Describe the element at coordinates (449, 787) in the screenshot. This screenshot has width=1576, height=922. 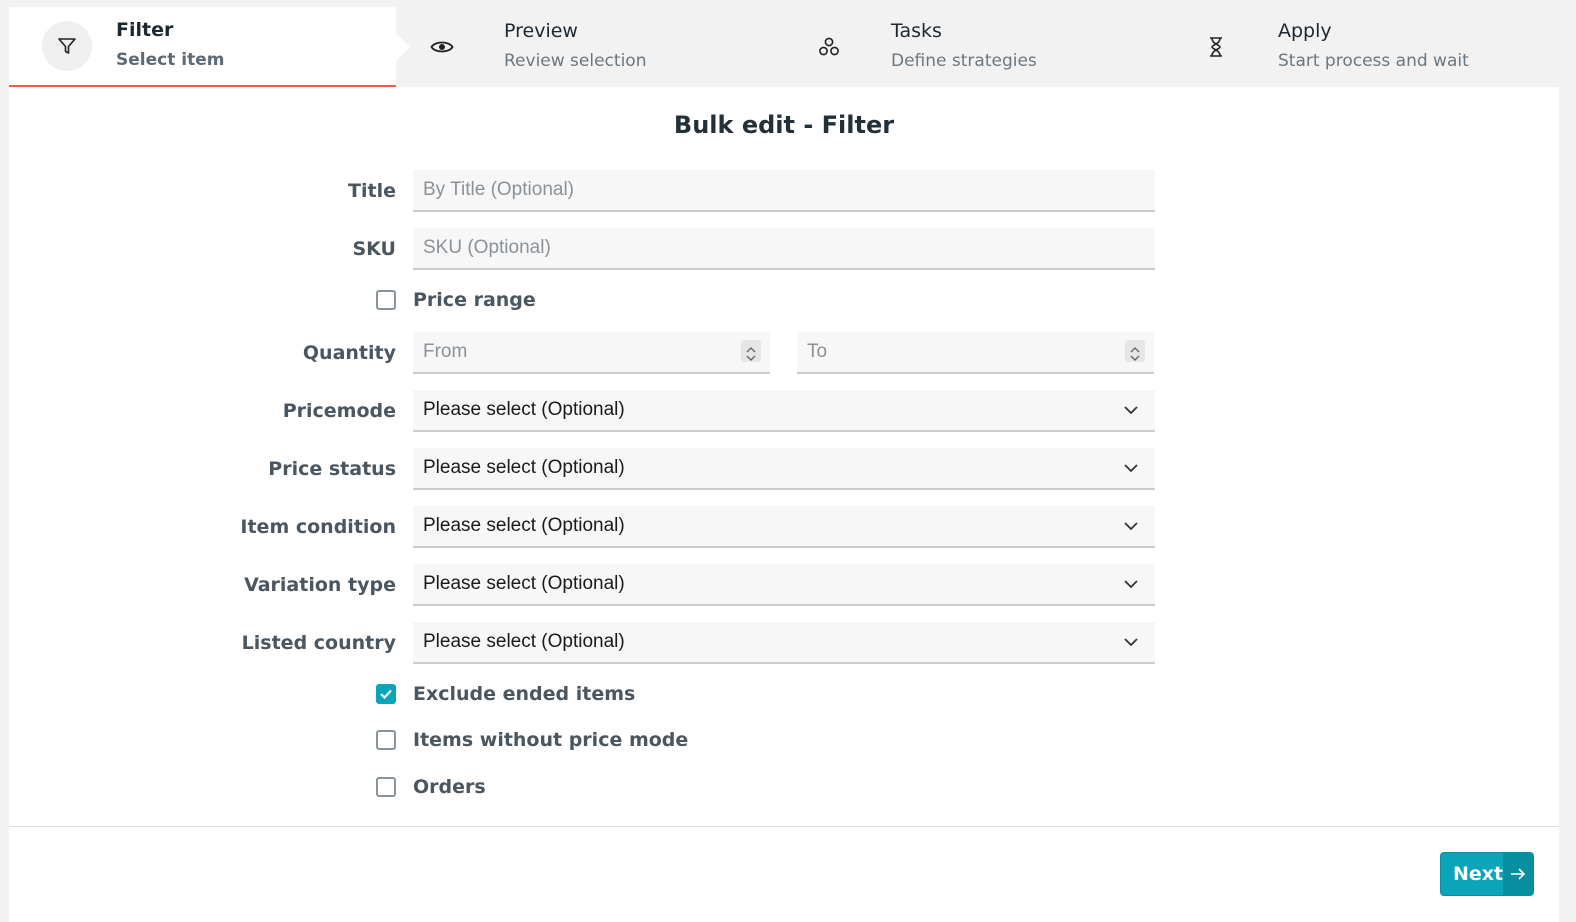
I see `orders-label: Orders` at that location.